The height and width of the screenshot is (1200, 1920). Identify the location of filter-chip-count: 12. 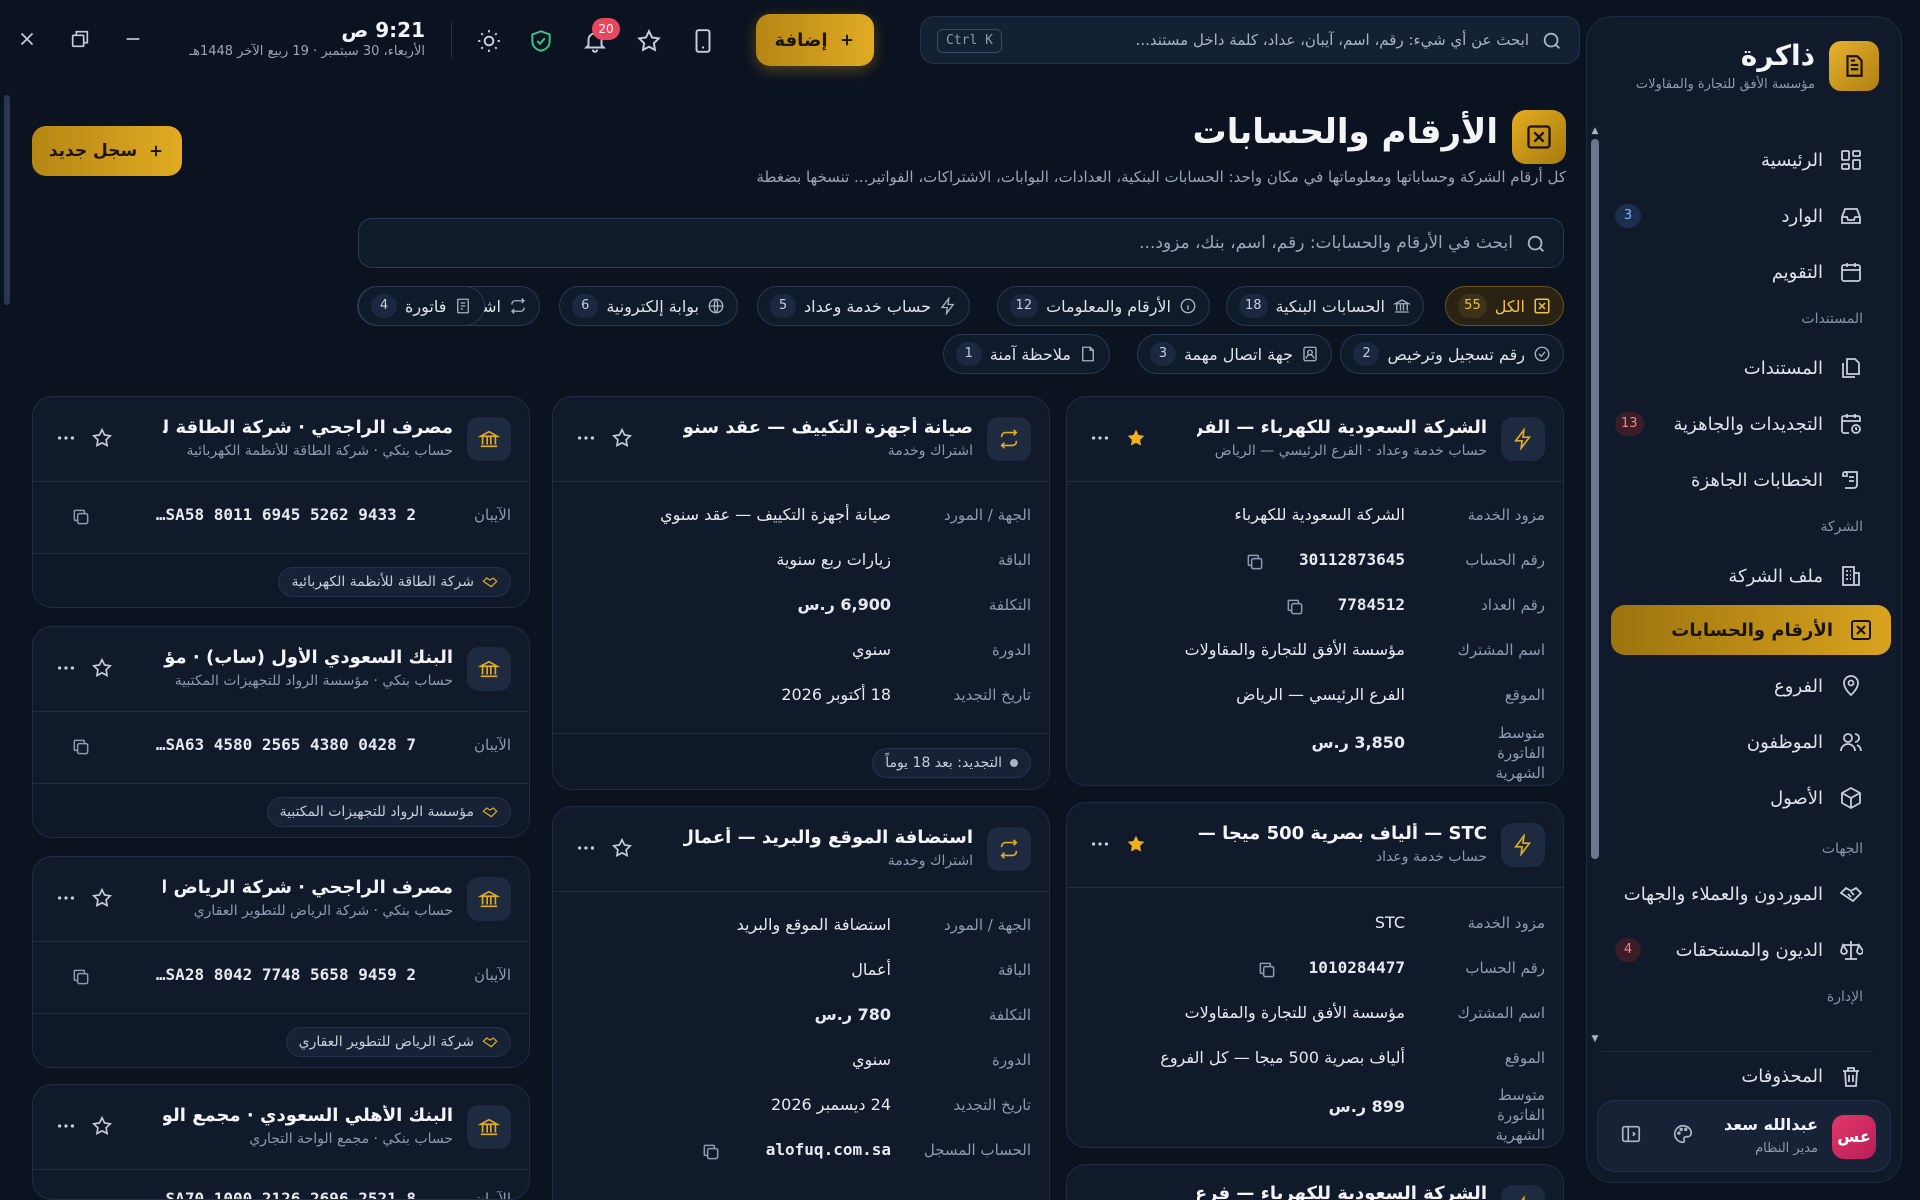
(1024, 306).